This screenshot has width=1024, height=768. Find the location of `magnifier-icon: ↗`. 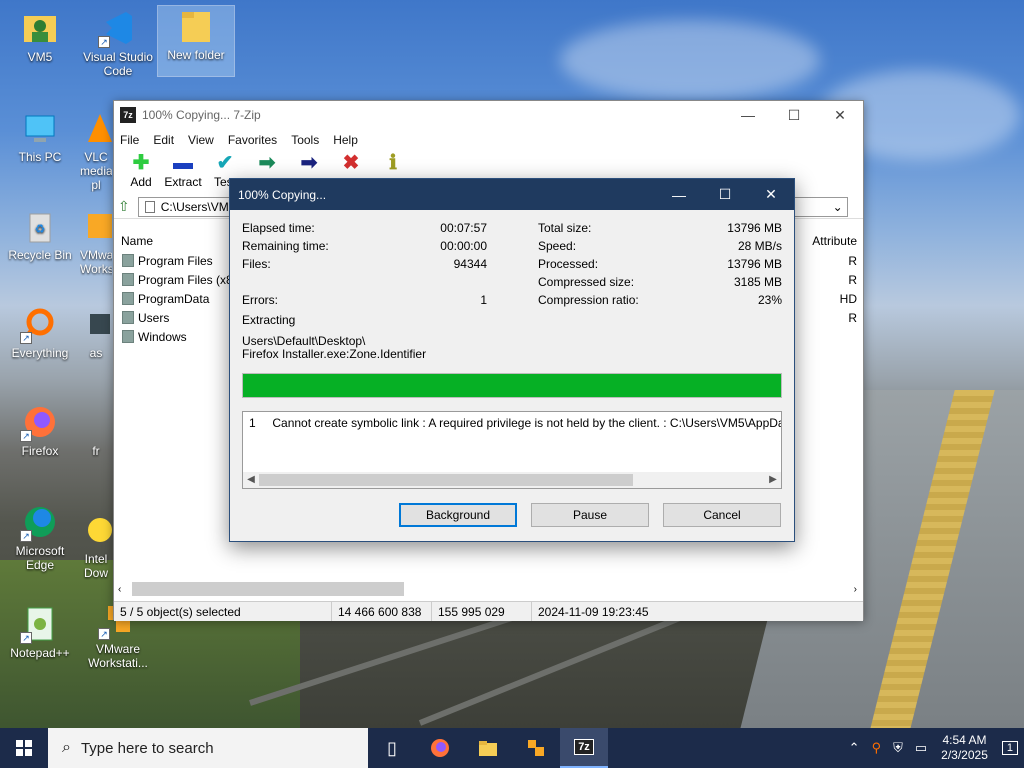

magnifier-icon: ↗ is located at coordinates (40, 324).